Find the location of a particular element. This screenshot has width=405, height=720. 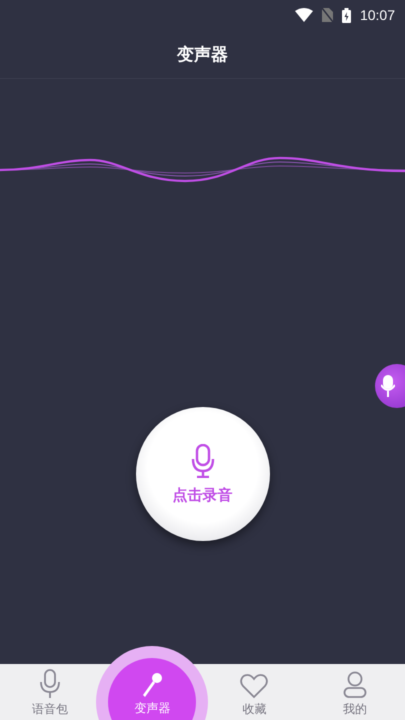

screen-title: 变声器 is located at coordinates (202, 55).